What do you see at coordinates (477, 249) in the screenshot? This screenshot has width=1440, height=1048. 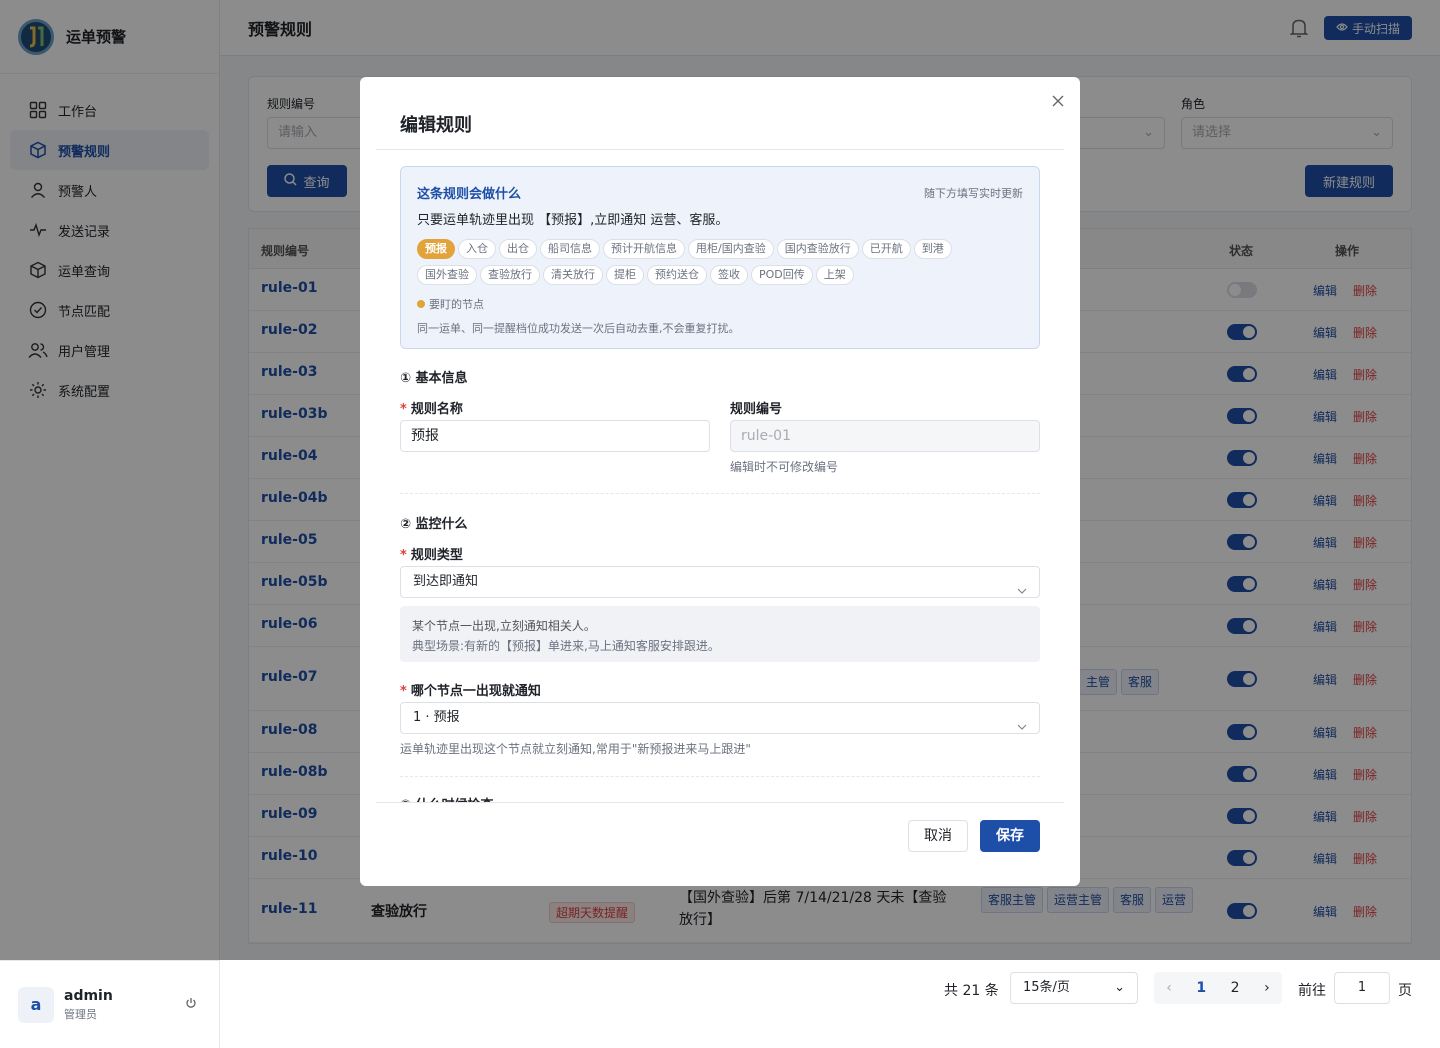 I see `node-chip: 入仓` at bounding box center [477, 249].